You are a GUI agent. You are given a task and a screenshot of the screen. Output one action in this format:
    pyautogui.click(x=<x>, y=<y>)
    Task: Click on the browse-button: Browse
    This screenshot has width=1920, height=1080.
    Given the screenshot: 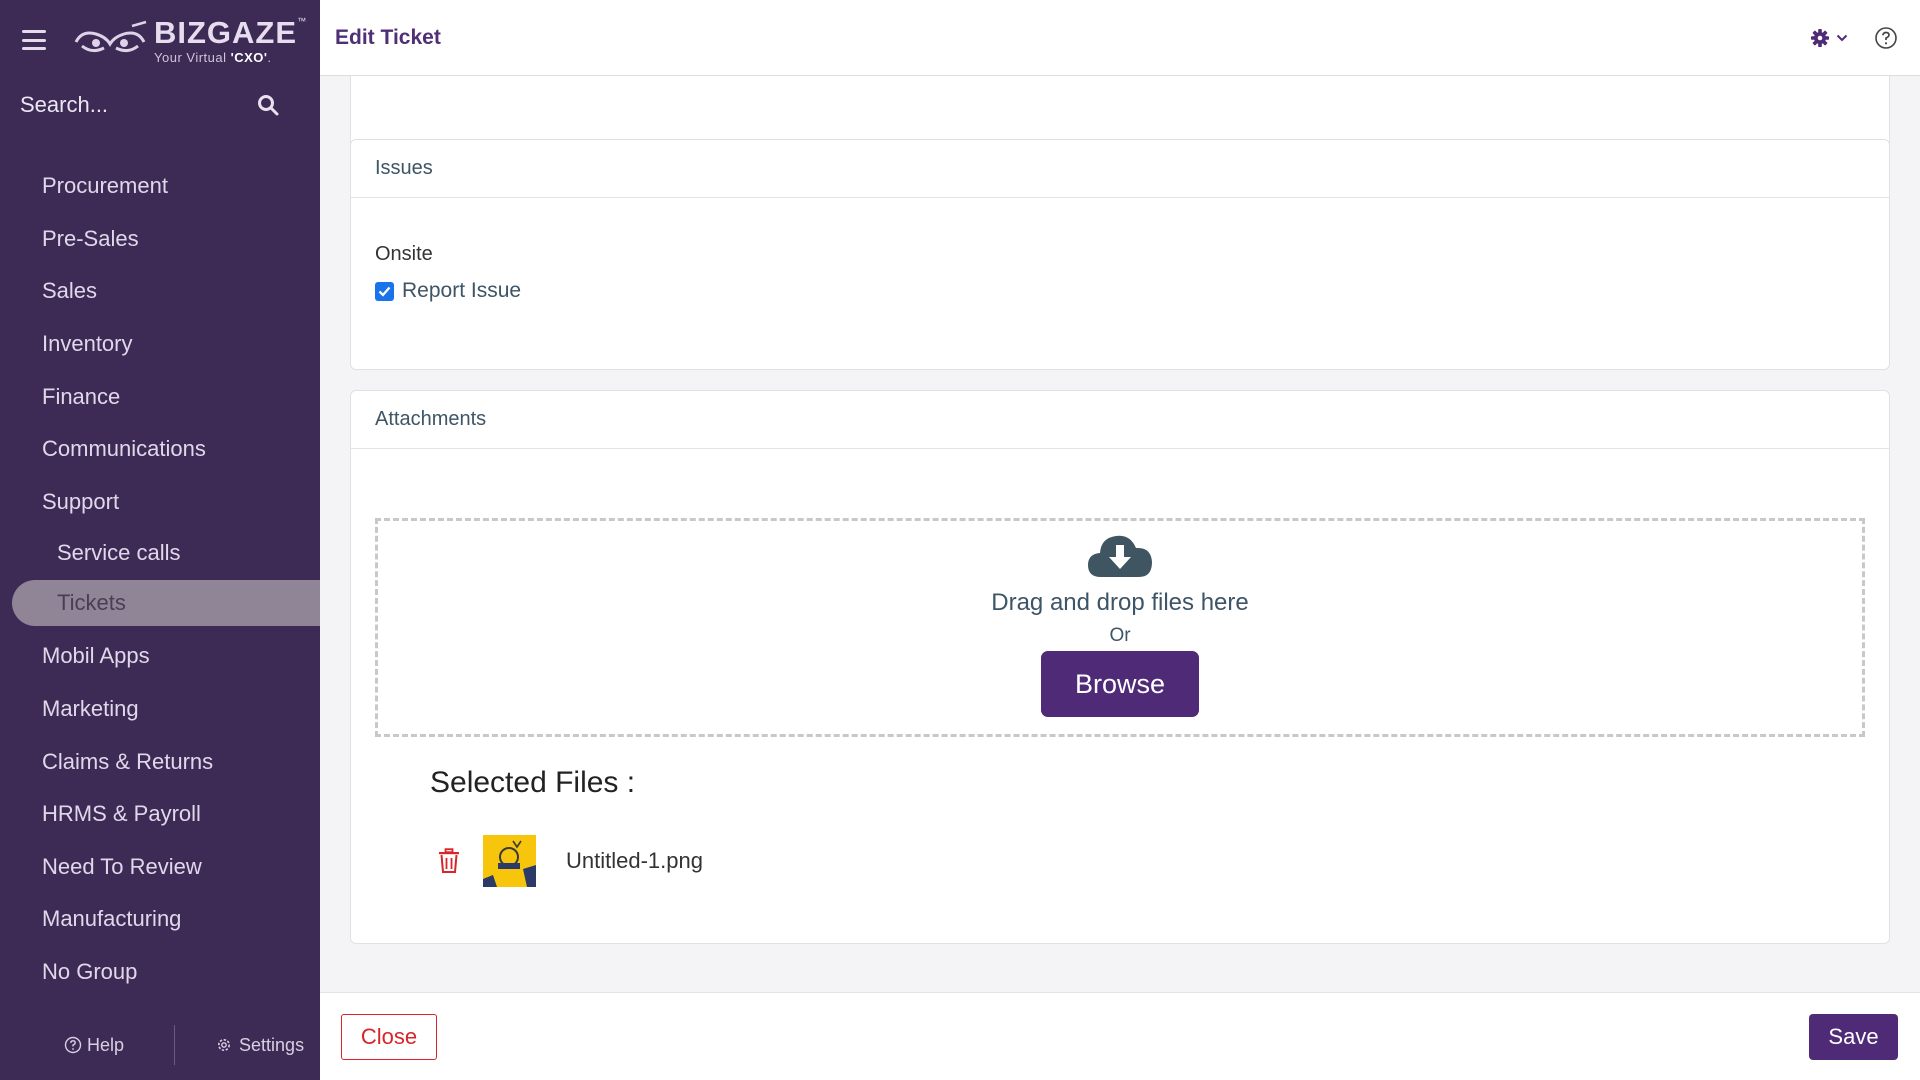 What is the action you would take?
    pyautogui.click(x=1120, y=684)
    